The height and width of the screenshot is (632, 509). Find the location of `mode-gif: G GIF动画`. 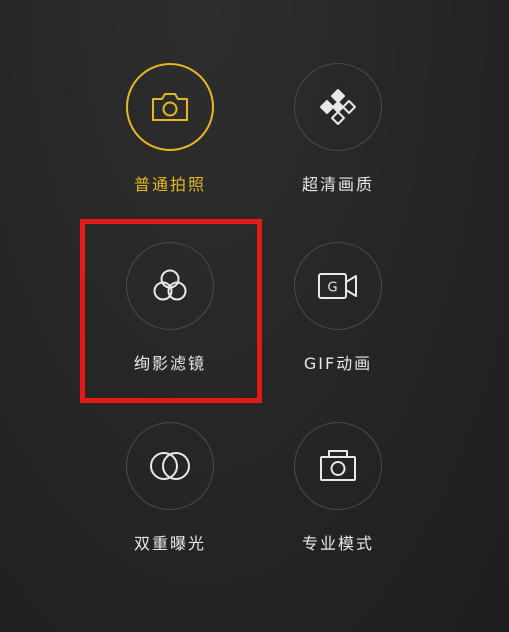

mode-gif: G GIF动画 is located at coordinates (339, 317).